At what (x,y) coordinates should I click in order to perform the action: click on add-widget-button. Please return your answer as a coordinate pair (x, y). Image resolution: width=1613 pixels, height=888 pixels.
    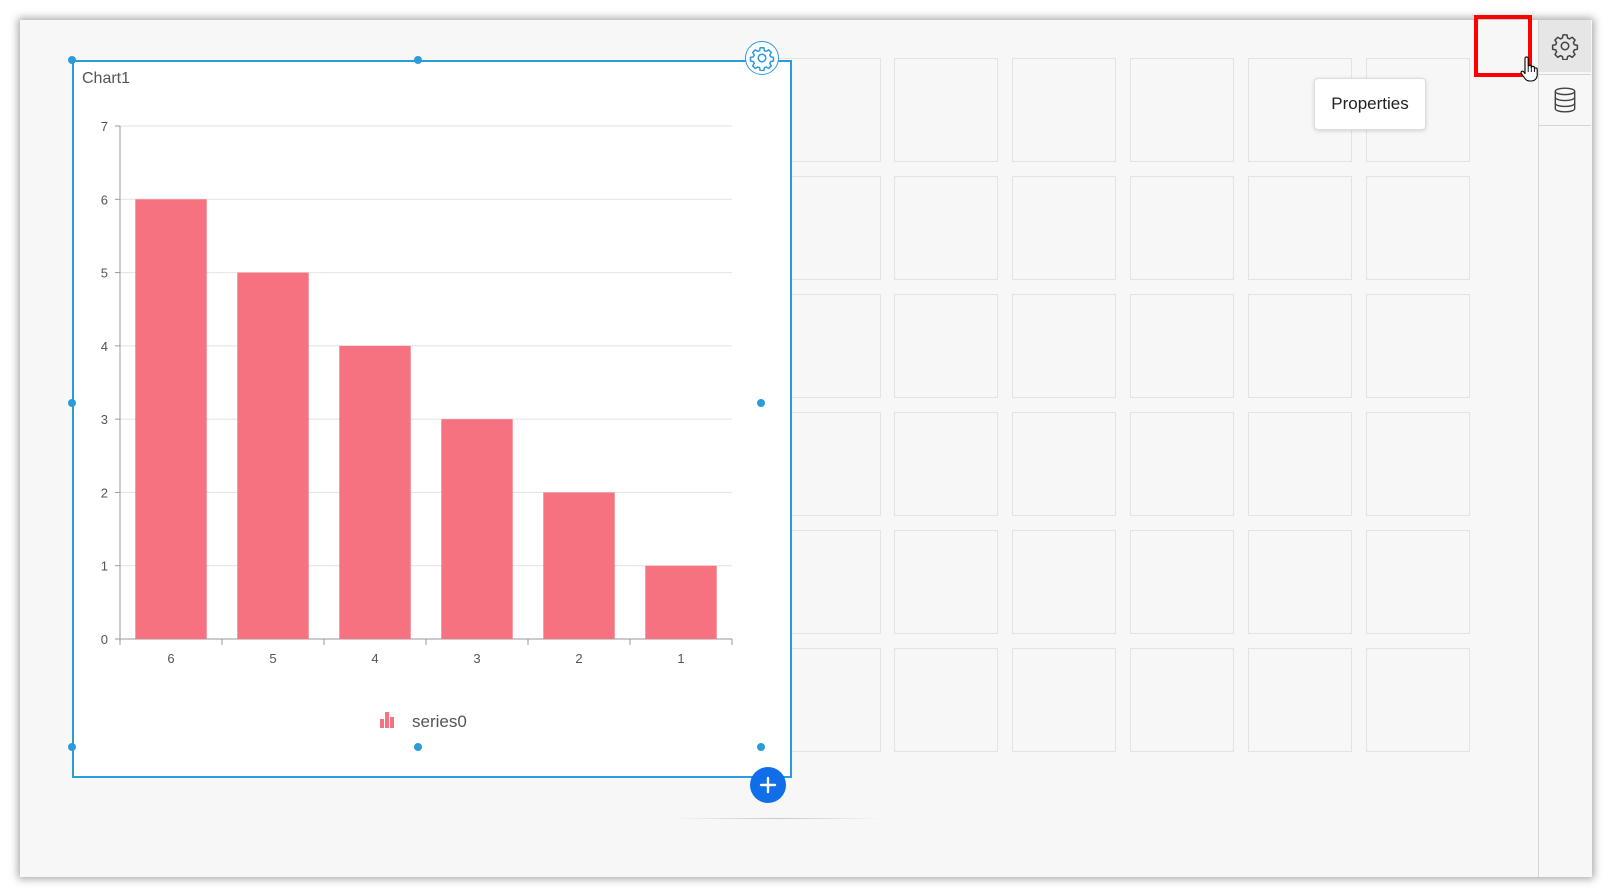
    Looking at the image, I should click on (768, 785).